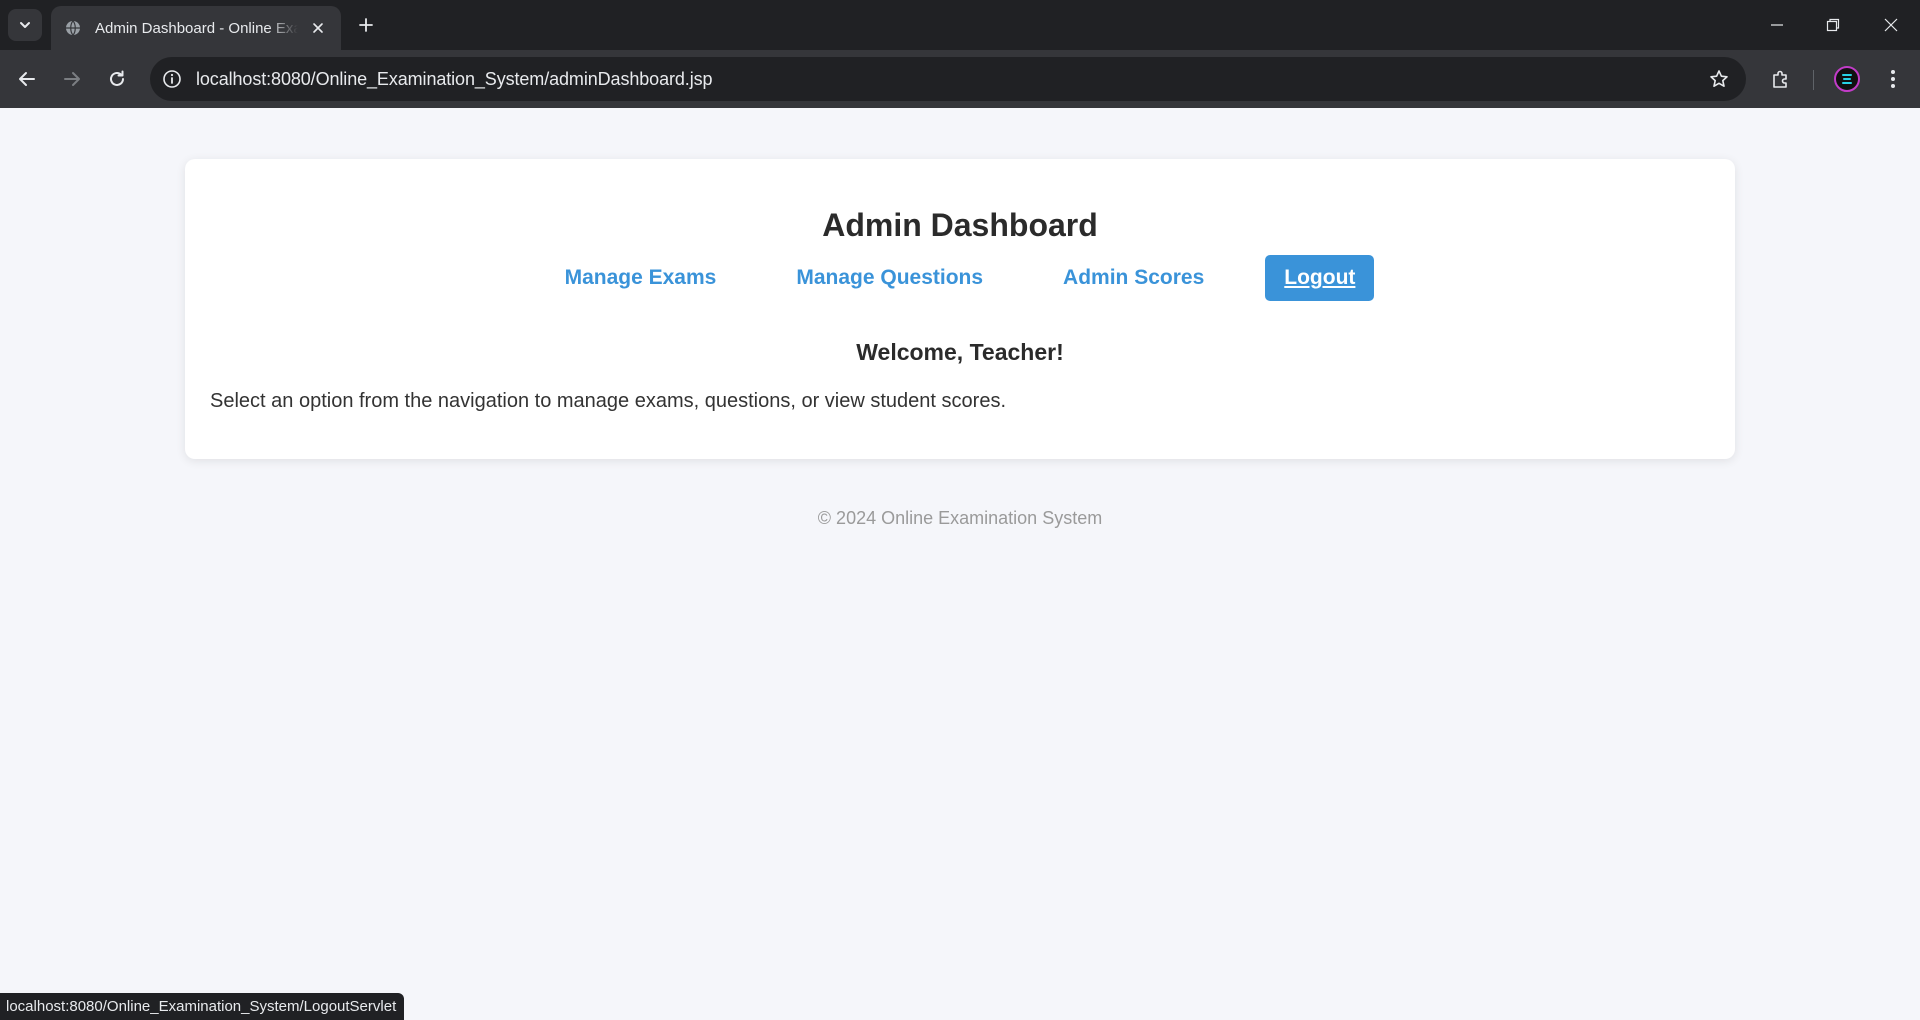 The height and width of the screenshot is (1020, 1920). I want to click on profile-avatar, so click(1847, 79).